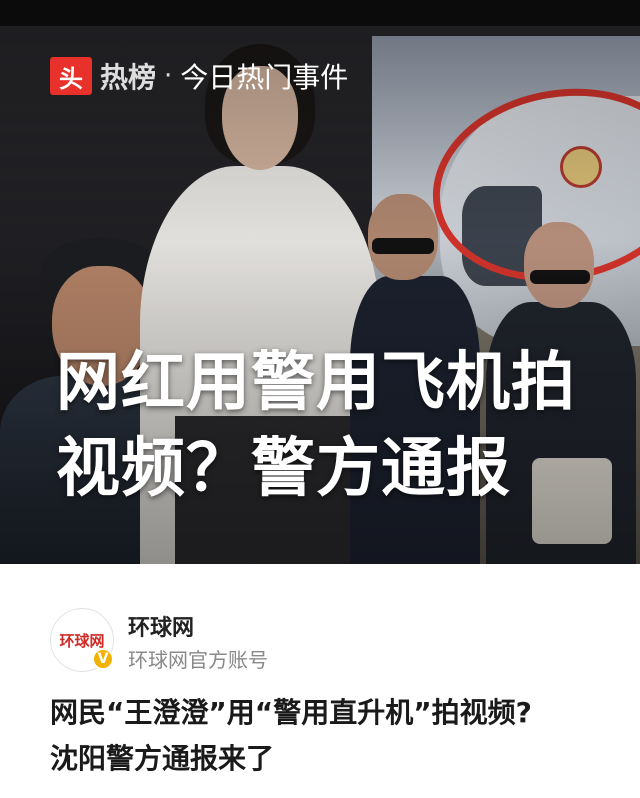  Describe the element at coordinates (291, 712) in the screenshot. I see `article-title-line-1: 网民“王澄澄”用“警用直升机”拍视频?` at that location.